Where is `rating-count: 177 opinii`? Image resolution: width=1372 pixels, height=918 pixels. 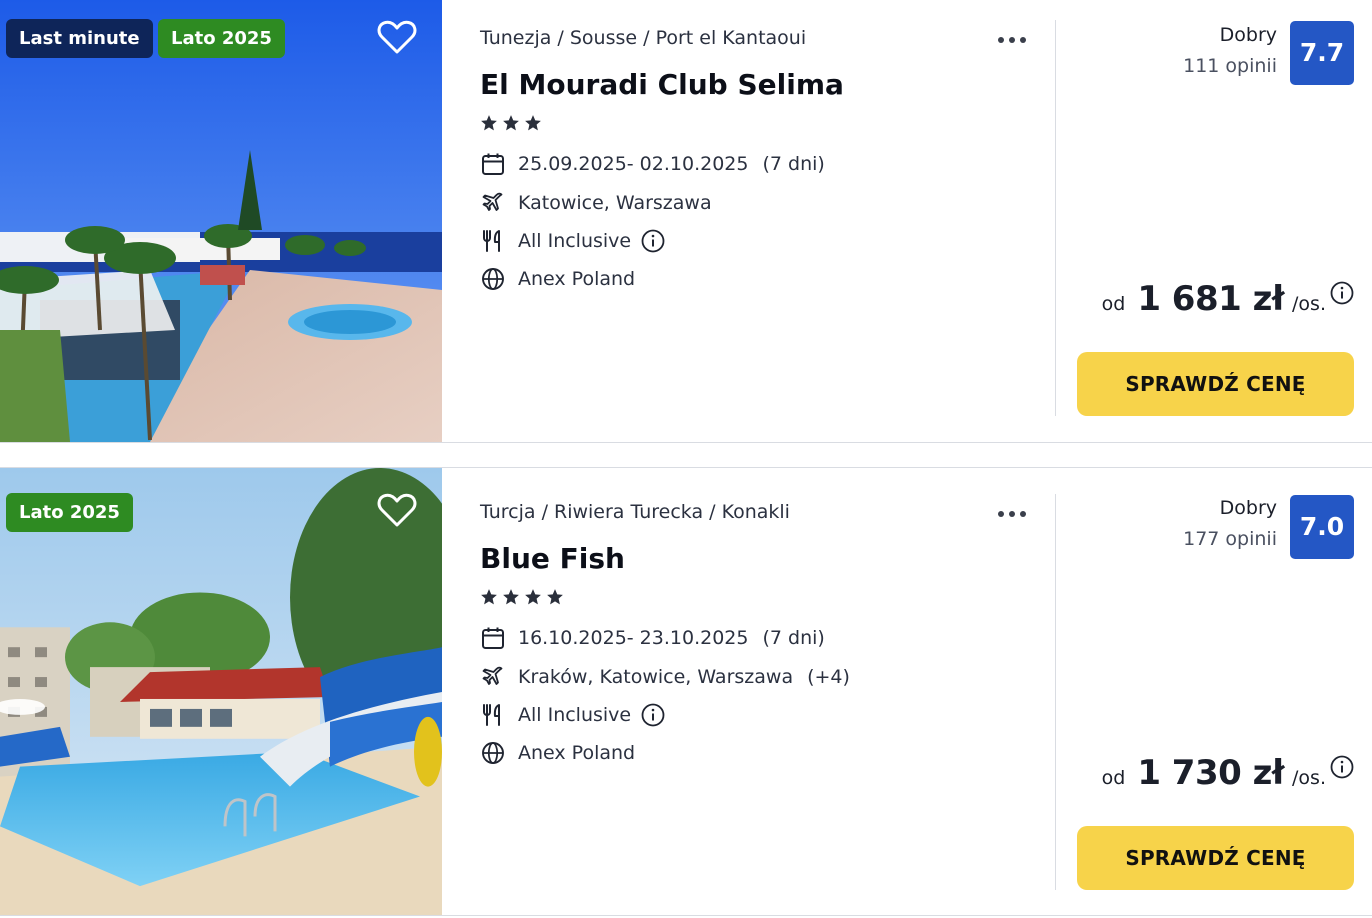 rating-count: 177 opinii is located at coordinates (1230, 539).